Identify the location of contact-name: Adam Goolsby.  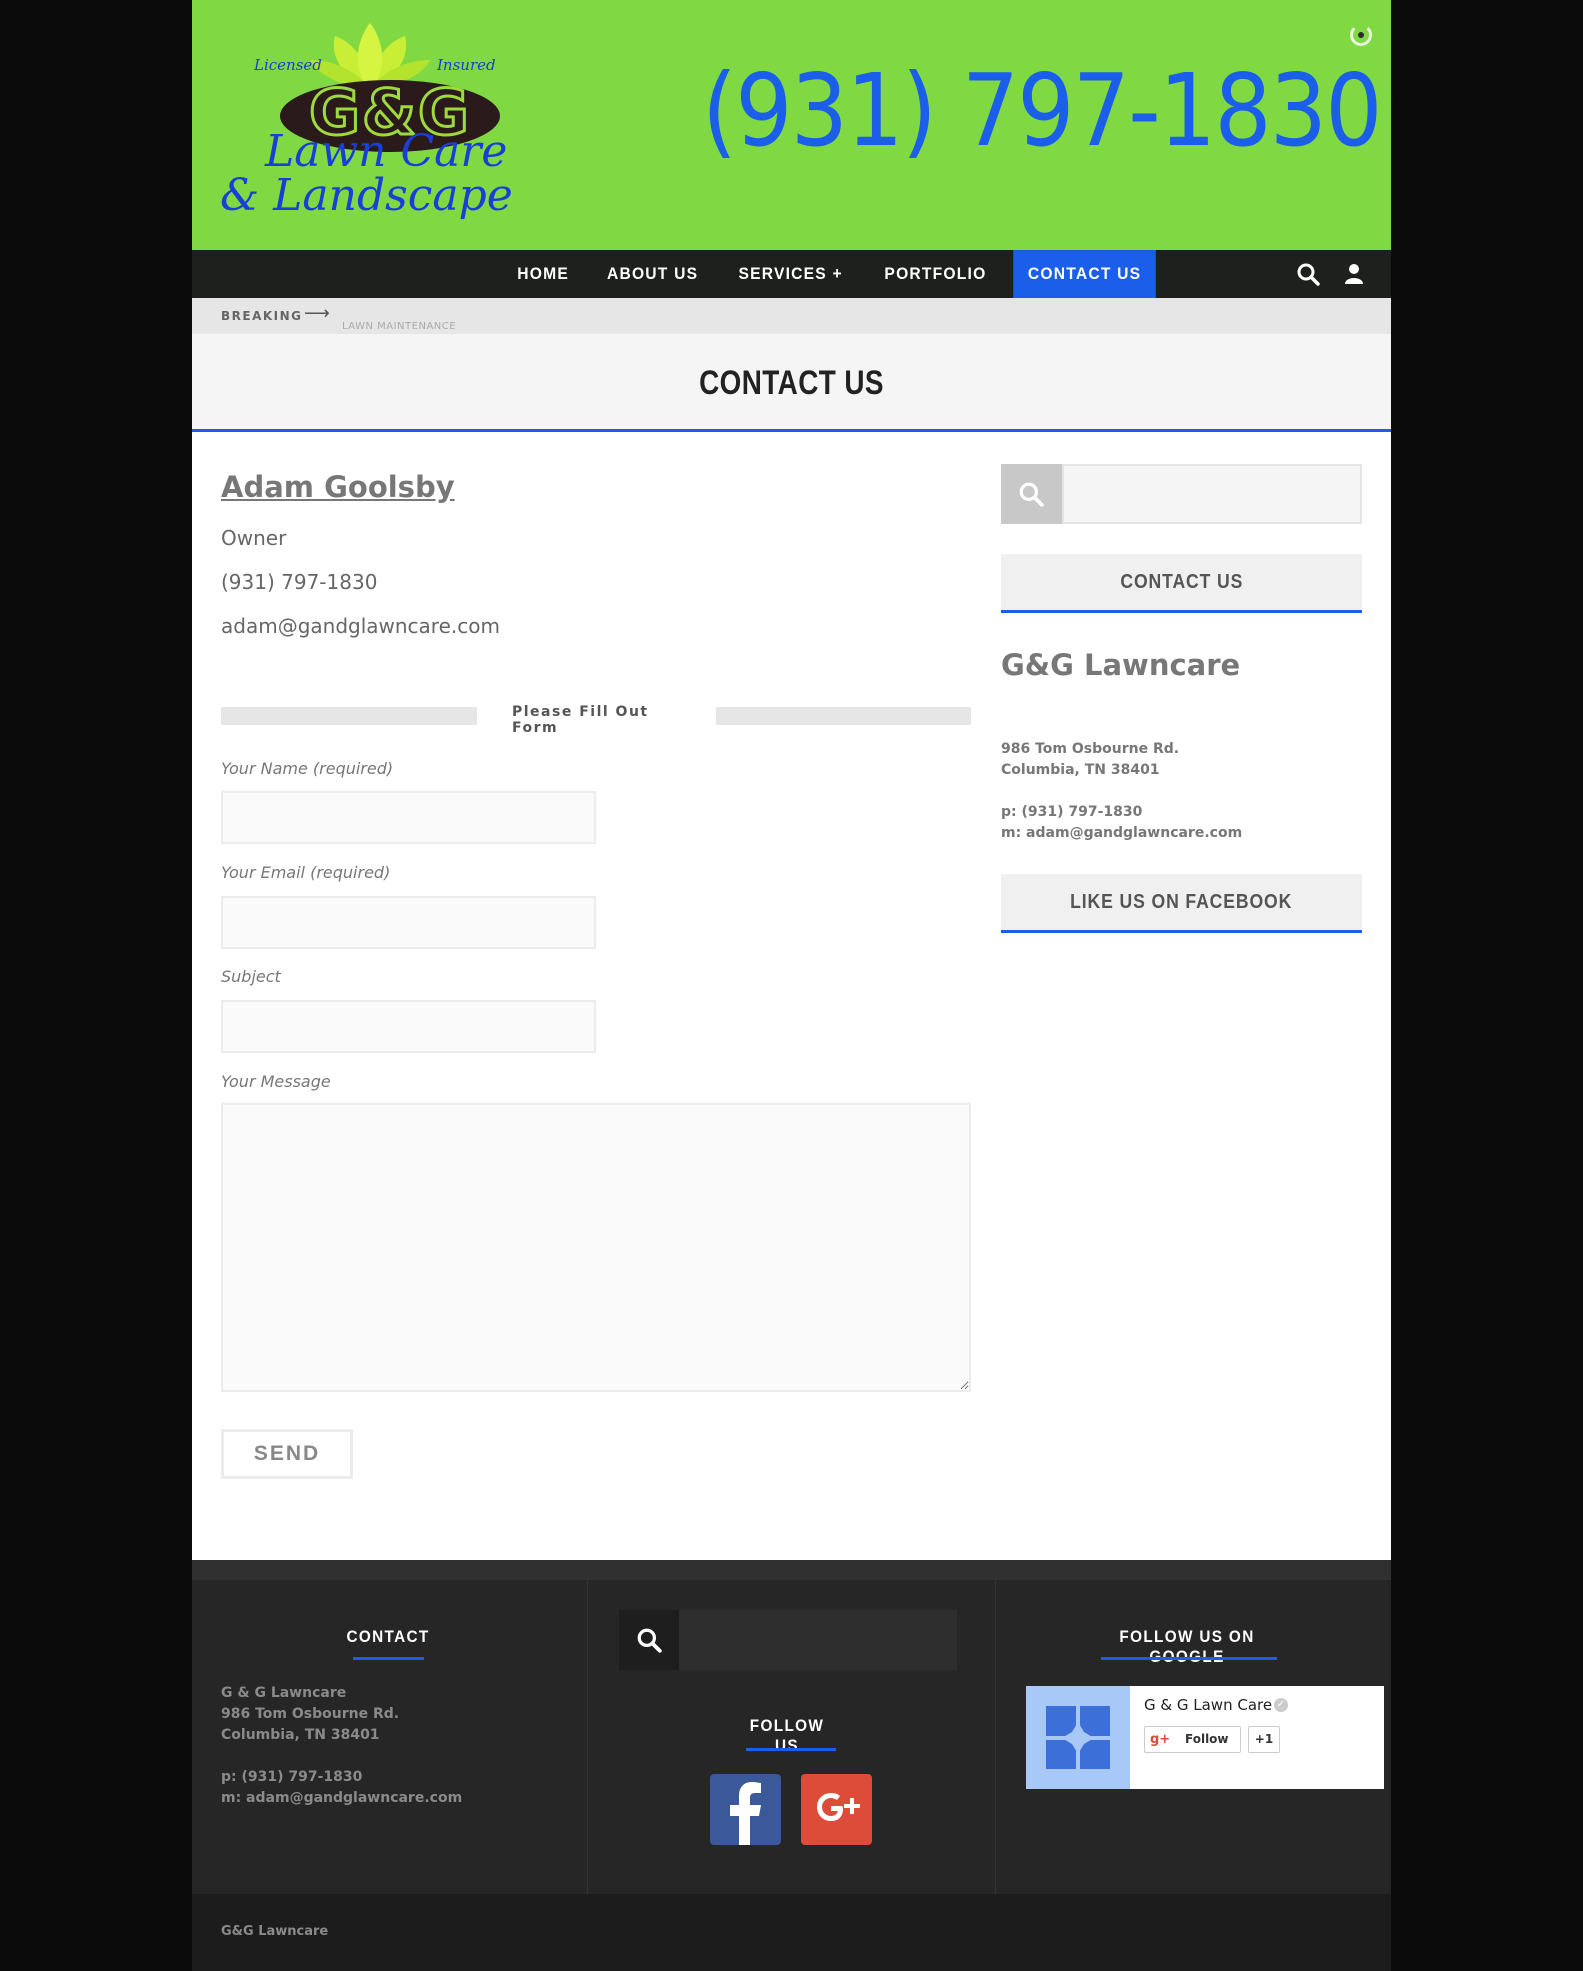
(338, 487).